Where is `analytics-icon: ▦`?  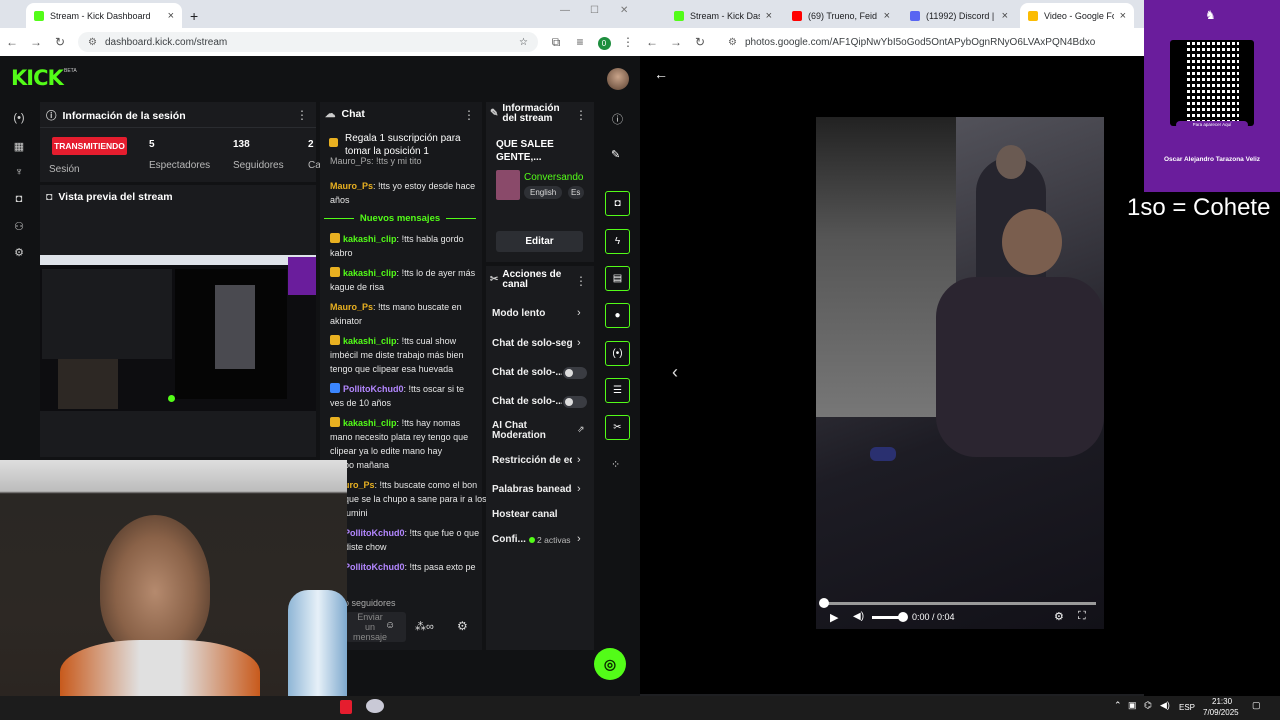
analytics-icon: ▦ is located at coordinates (19, 147).